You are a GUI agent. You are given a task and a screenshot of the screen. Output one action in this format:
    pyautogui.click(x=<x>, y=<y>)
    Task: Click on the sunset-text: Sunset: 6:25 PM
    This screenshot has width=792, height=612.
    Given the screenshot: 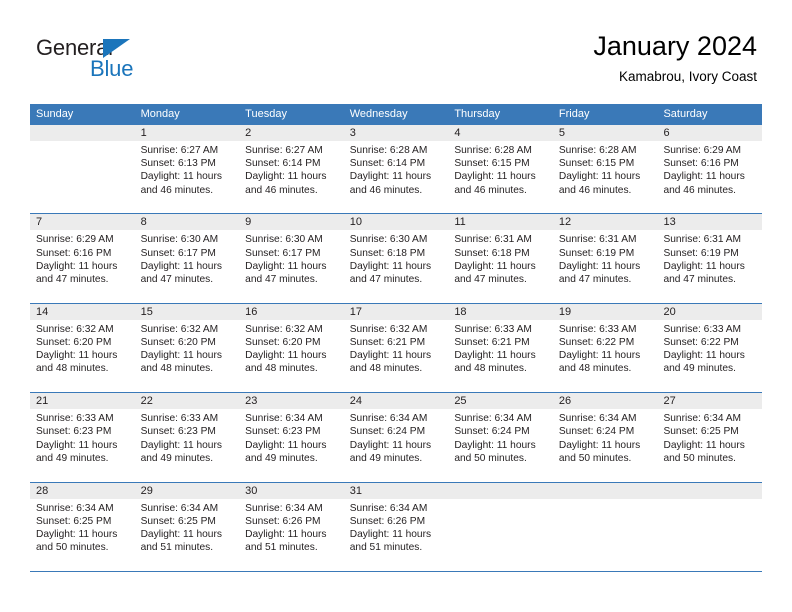 What is the action you would take?
    pyautogui.click(x=701, y=432)
    